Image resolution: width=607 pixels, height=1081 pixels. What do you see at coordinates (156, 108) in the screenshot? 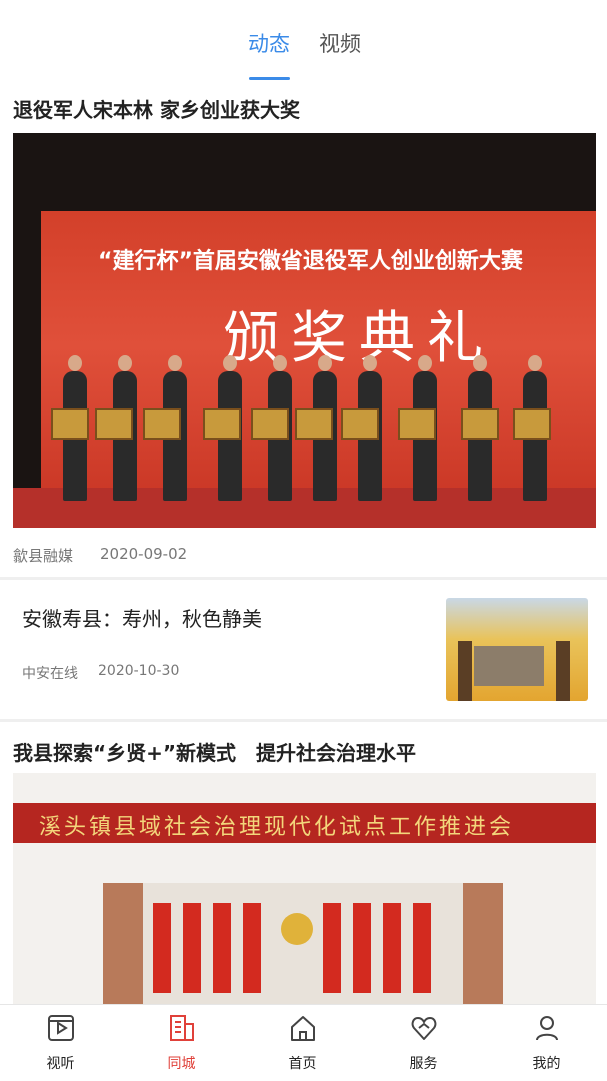
I see `article-title: 退役军人宋本林 家乡创业获大奖` at bounding box center [156, 108].